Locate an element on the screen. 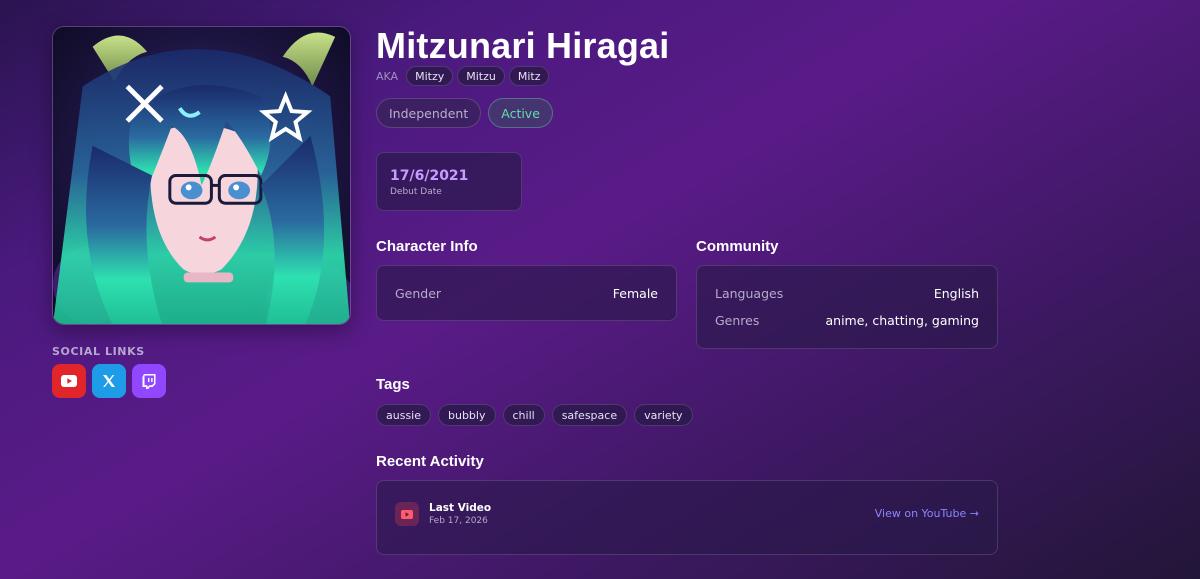  active-status-badge: Active is located at coordinates (520, 113).